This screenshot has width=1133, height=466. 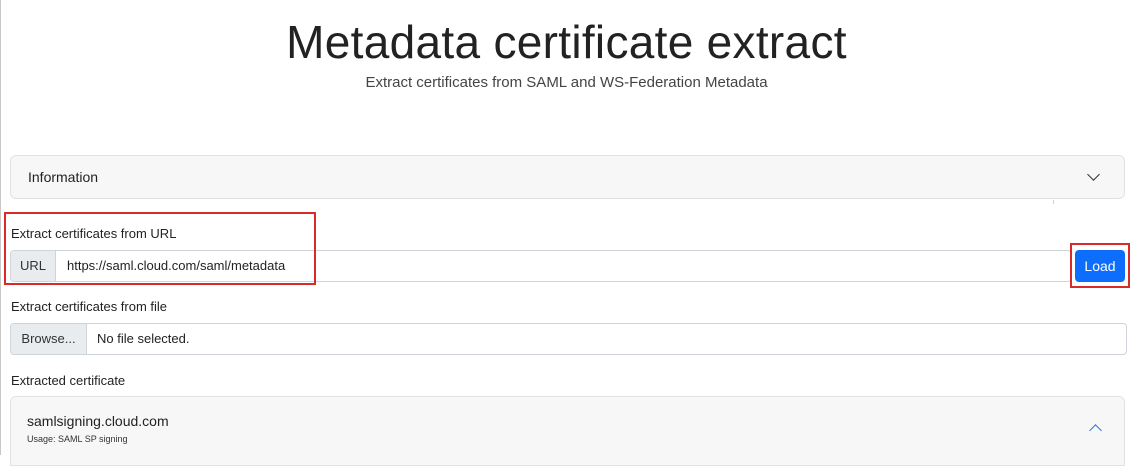 What do you see at coordinates (1095, 430) in the screenshot?
I see `chevron-up-icon` at bounding box center [1095, 430].